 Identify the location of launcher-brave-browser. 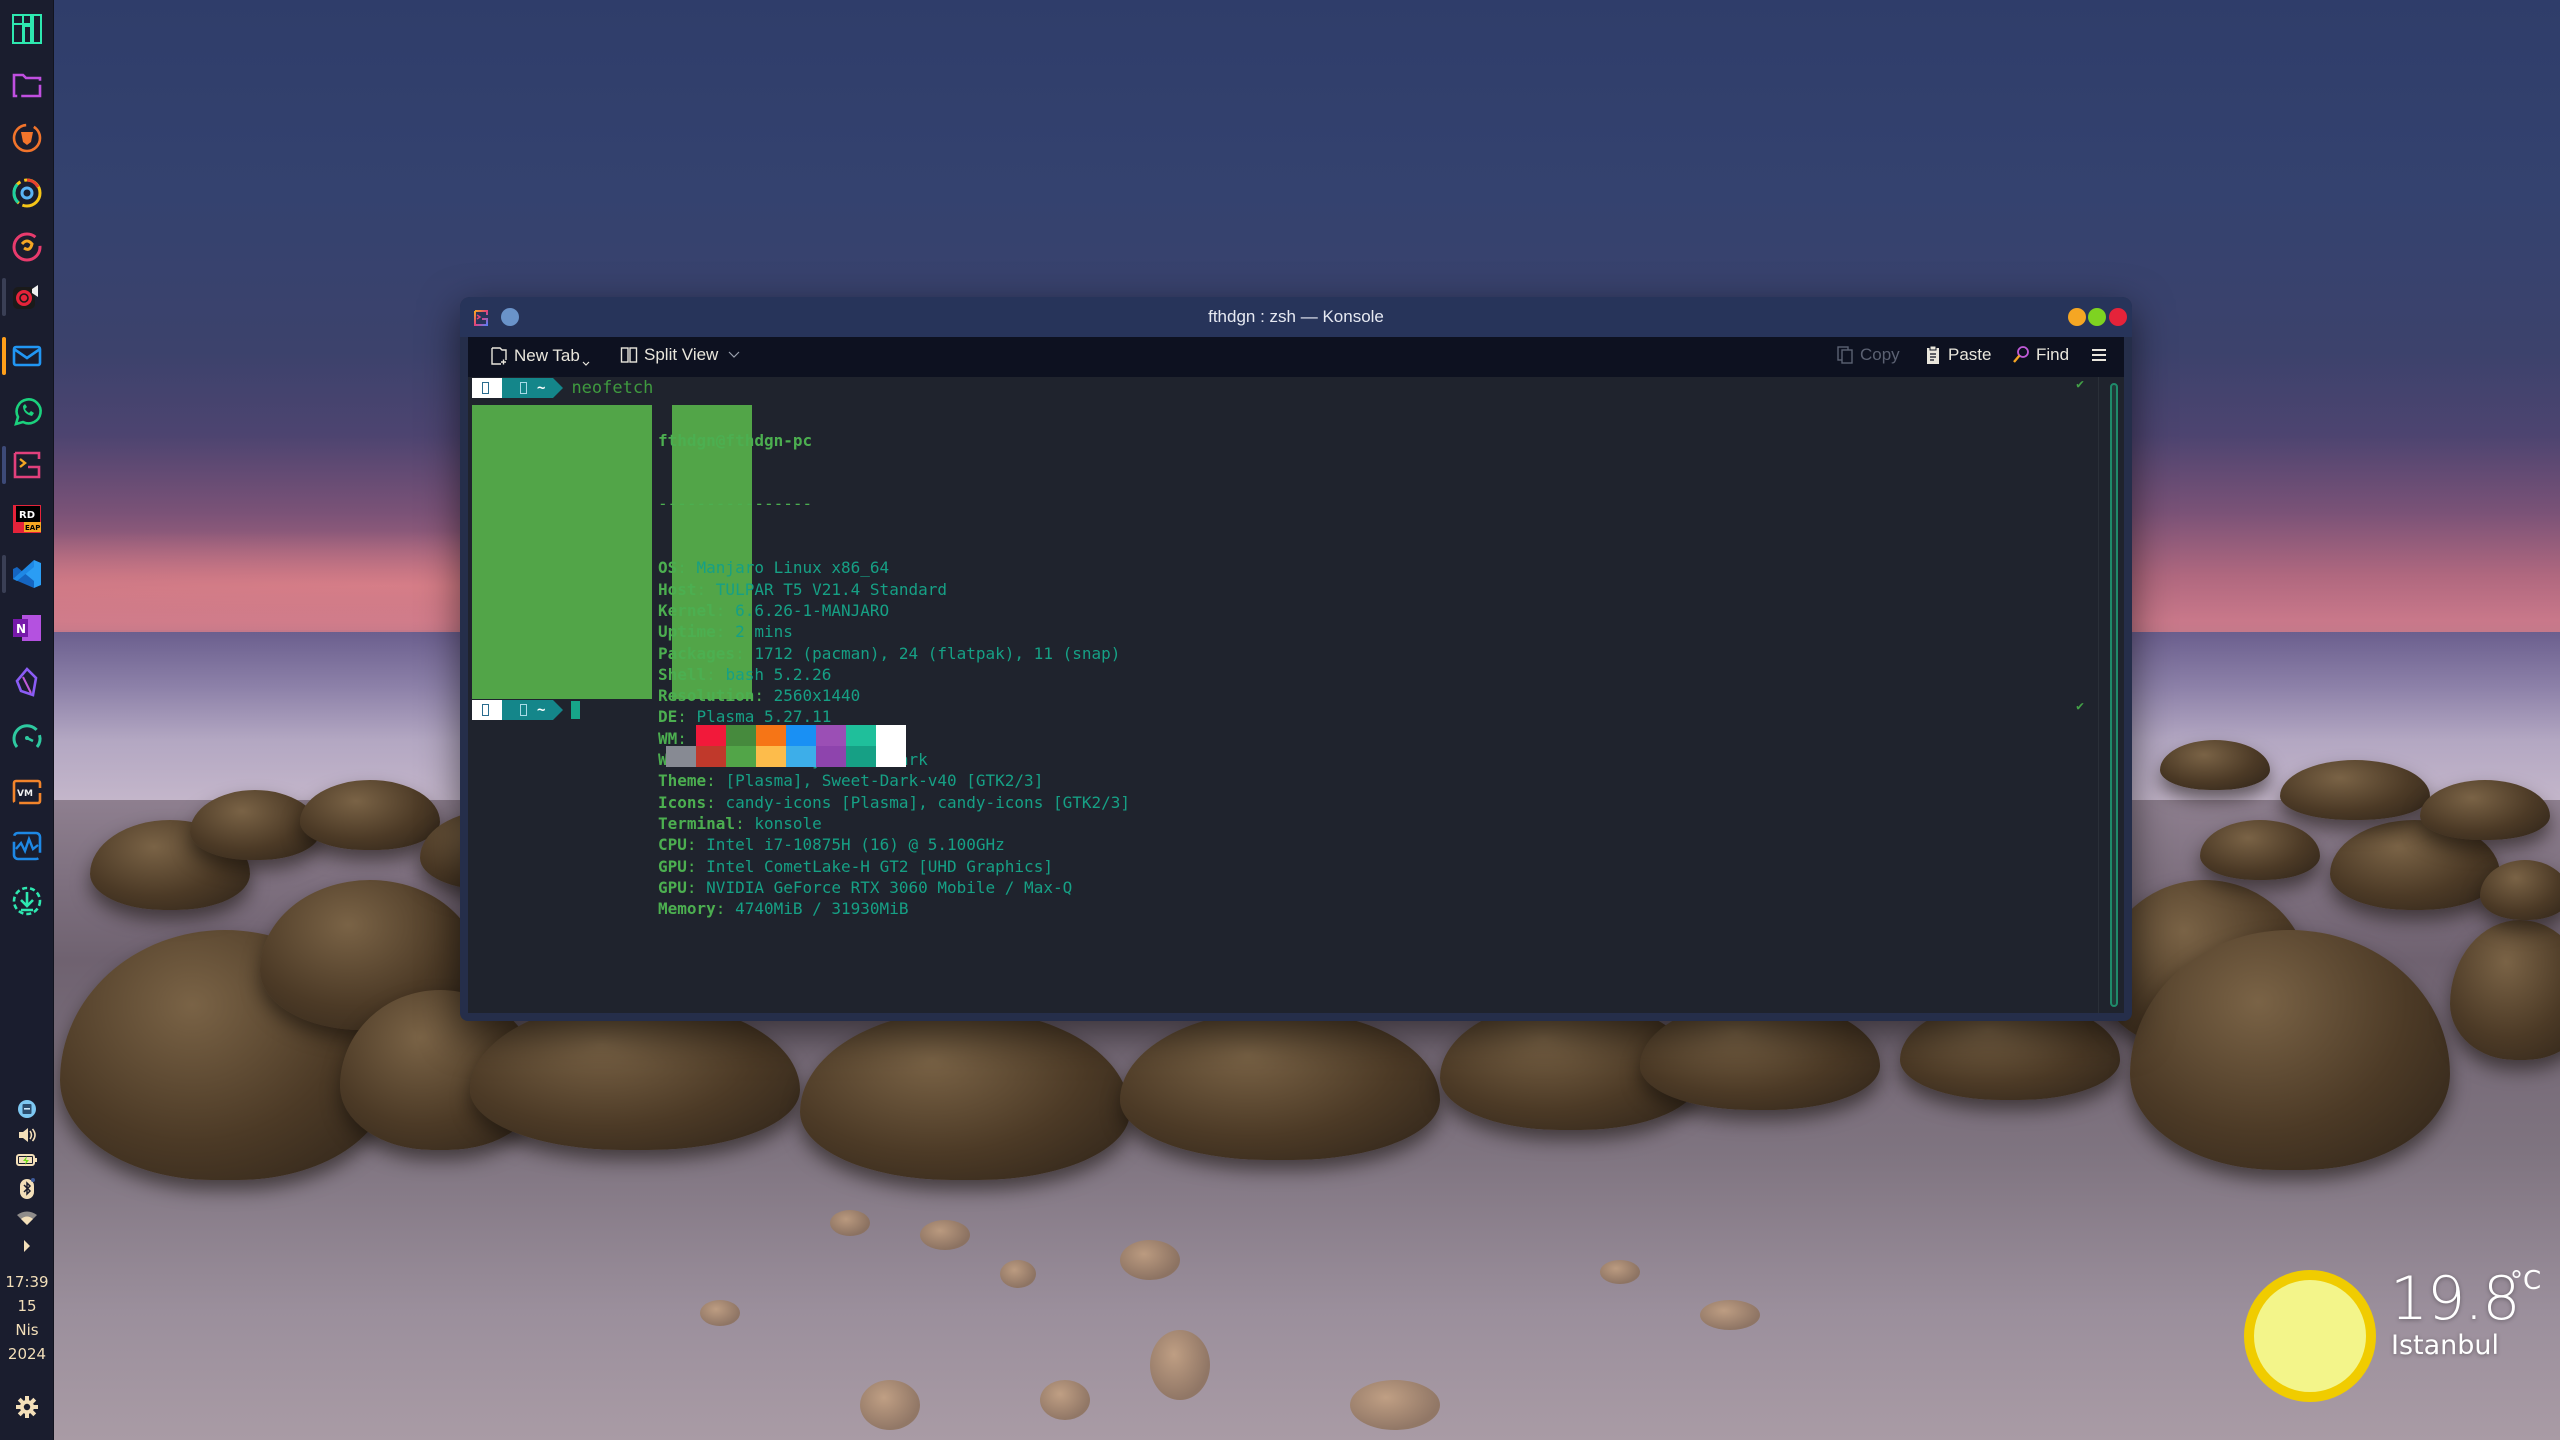
(27, 138).